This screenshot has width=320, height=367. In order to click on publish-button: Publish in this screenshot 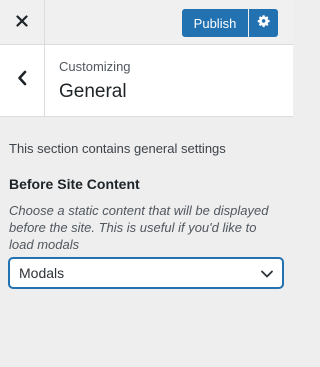, I will do `click(215, 23)`.